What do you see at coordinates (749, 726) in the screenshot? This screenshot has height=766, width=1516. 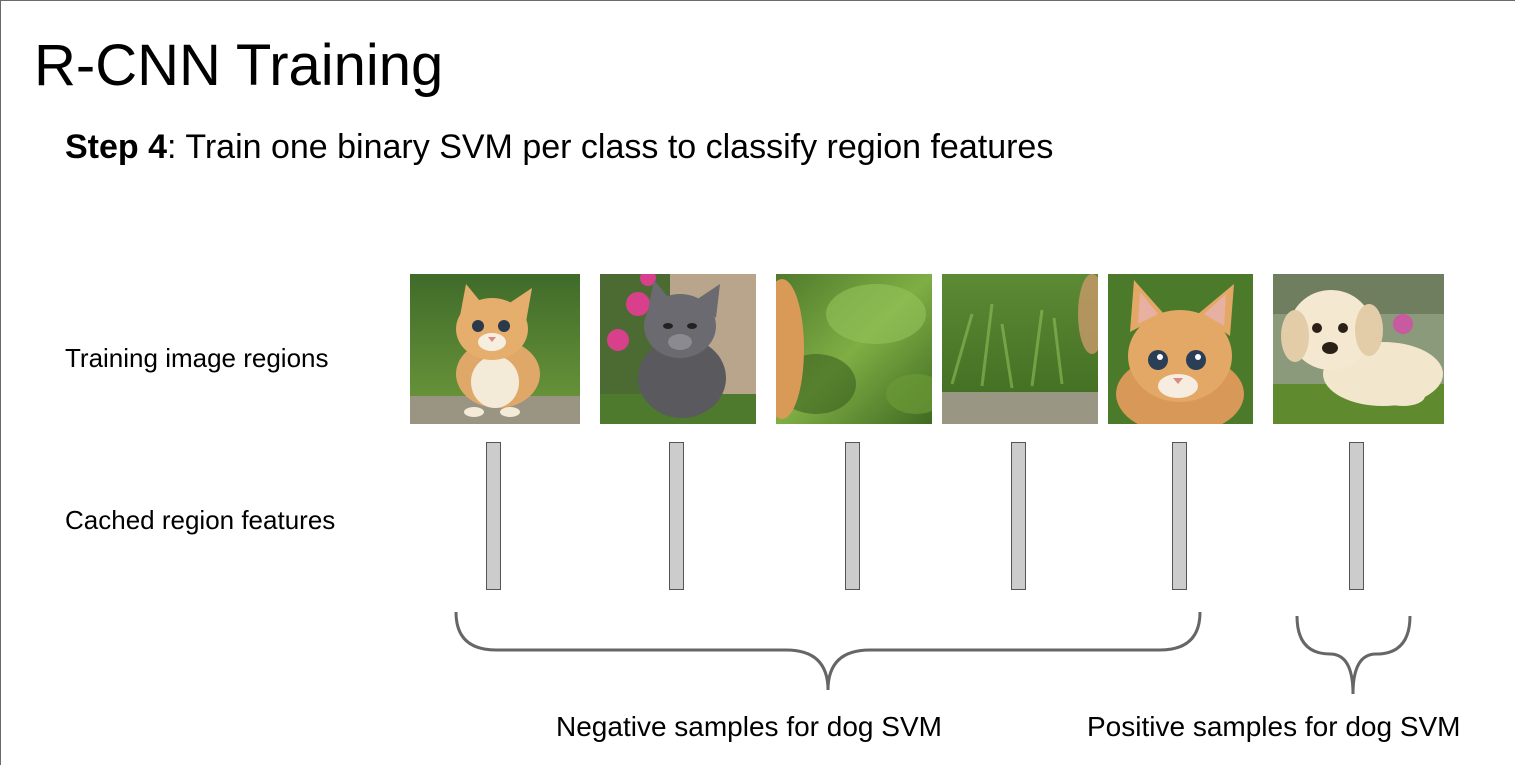 I see `negative-samples-label: Negative samples for dog SVM` at bounding box center [749, 726].